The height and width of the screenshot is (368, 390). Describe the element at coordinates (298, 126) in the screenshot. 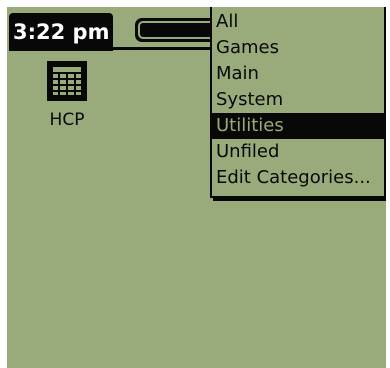

I see `menu-item-utilities: Utilities` at that location.